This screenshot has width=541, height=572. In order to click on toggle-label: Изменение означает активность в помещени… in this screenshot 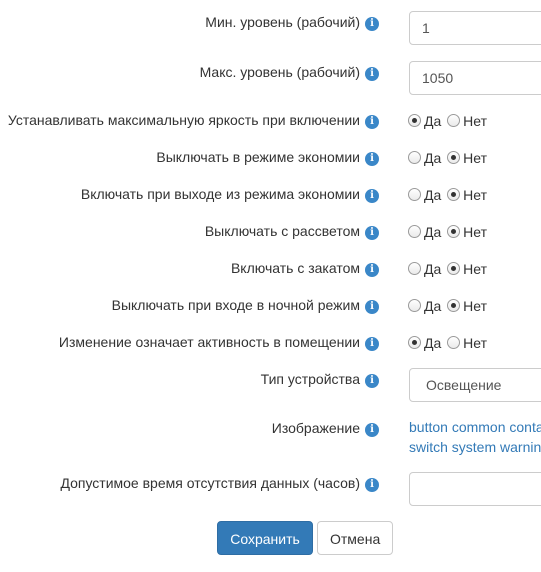, I will do `click(219, 342)`.